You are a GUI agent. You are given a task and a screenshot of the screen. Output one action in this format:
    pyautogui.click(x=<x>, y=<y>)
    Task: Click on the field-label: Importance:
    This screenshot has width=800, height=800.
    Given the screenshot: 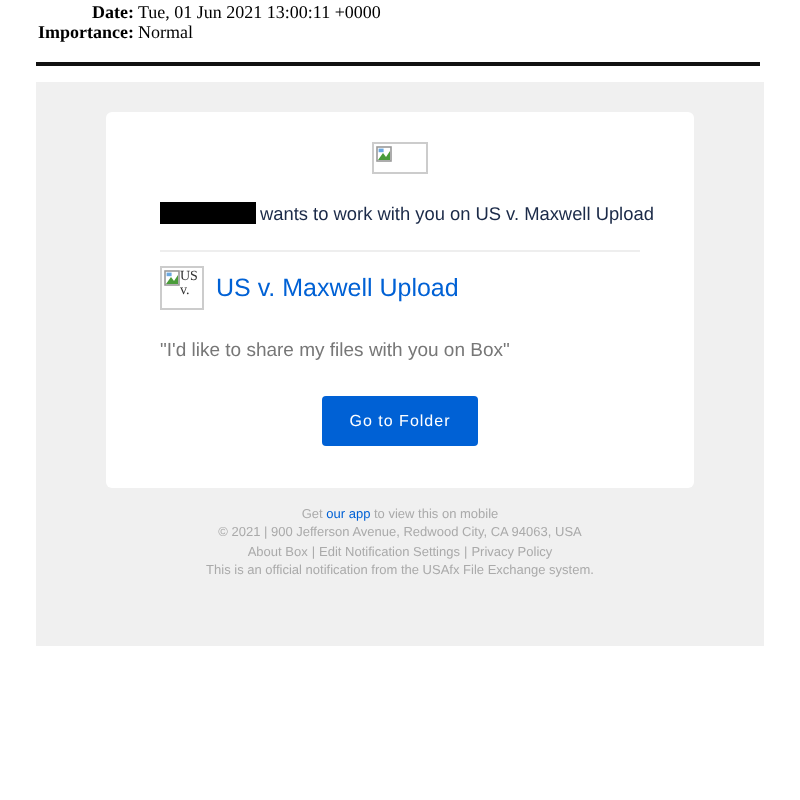 What is the action you would take?
    pyautogui.click(x=85, y=32)
    